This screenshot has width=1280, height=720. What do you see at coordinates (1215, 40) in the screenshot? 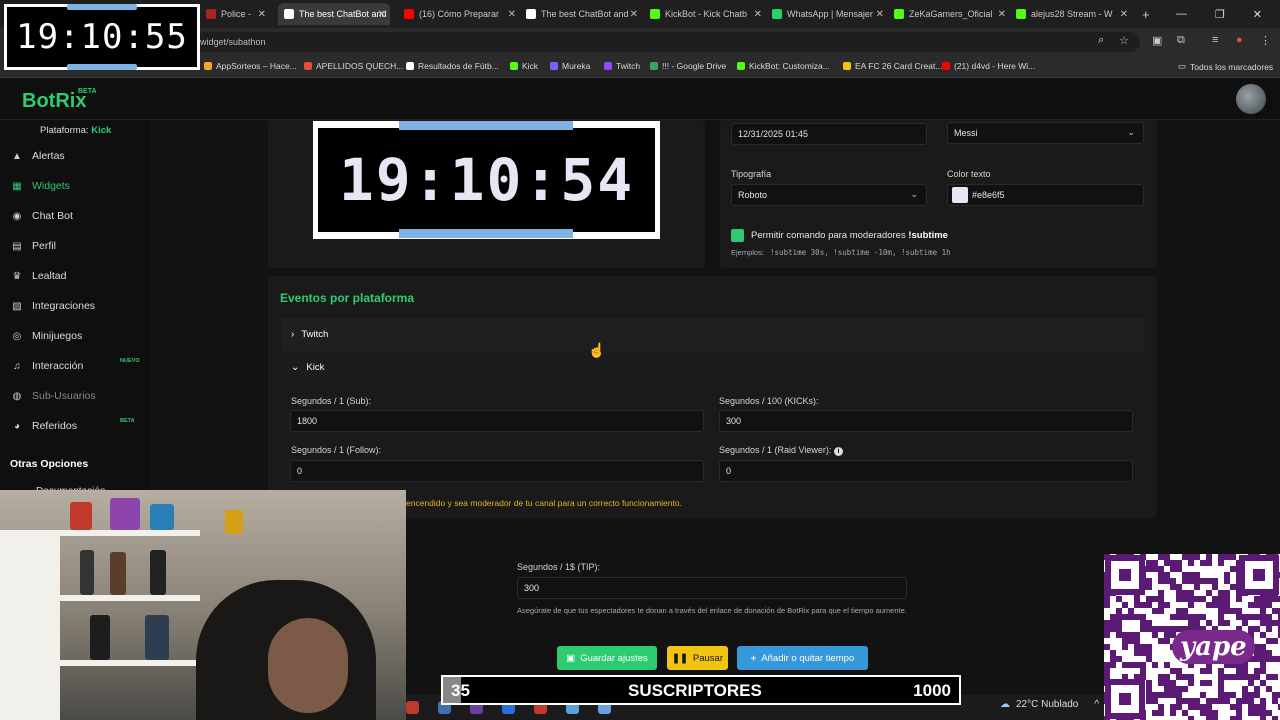
I see `media-icon: ≡` at bounding box center [1215, 40].